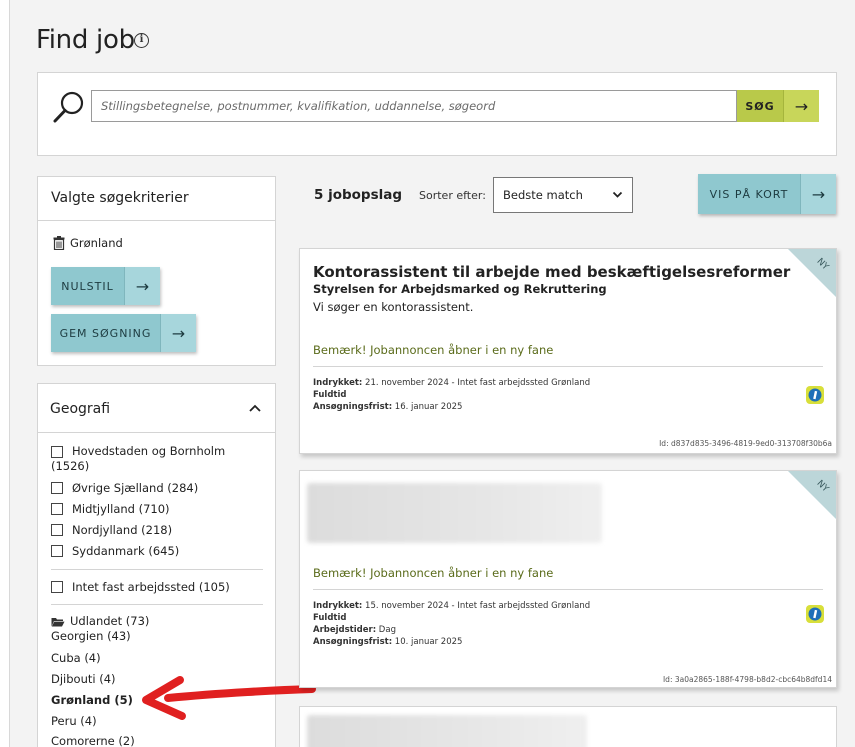 The width and height of the screenshot is (855, 747). I want to click on folder-open-icon, so click(58, 622).